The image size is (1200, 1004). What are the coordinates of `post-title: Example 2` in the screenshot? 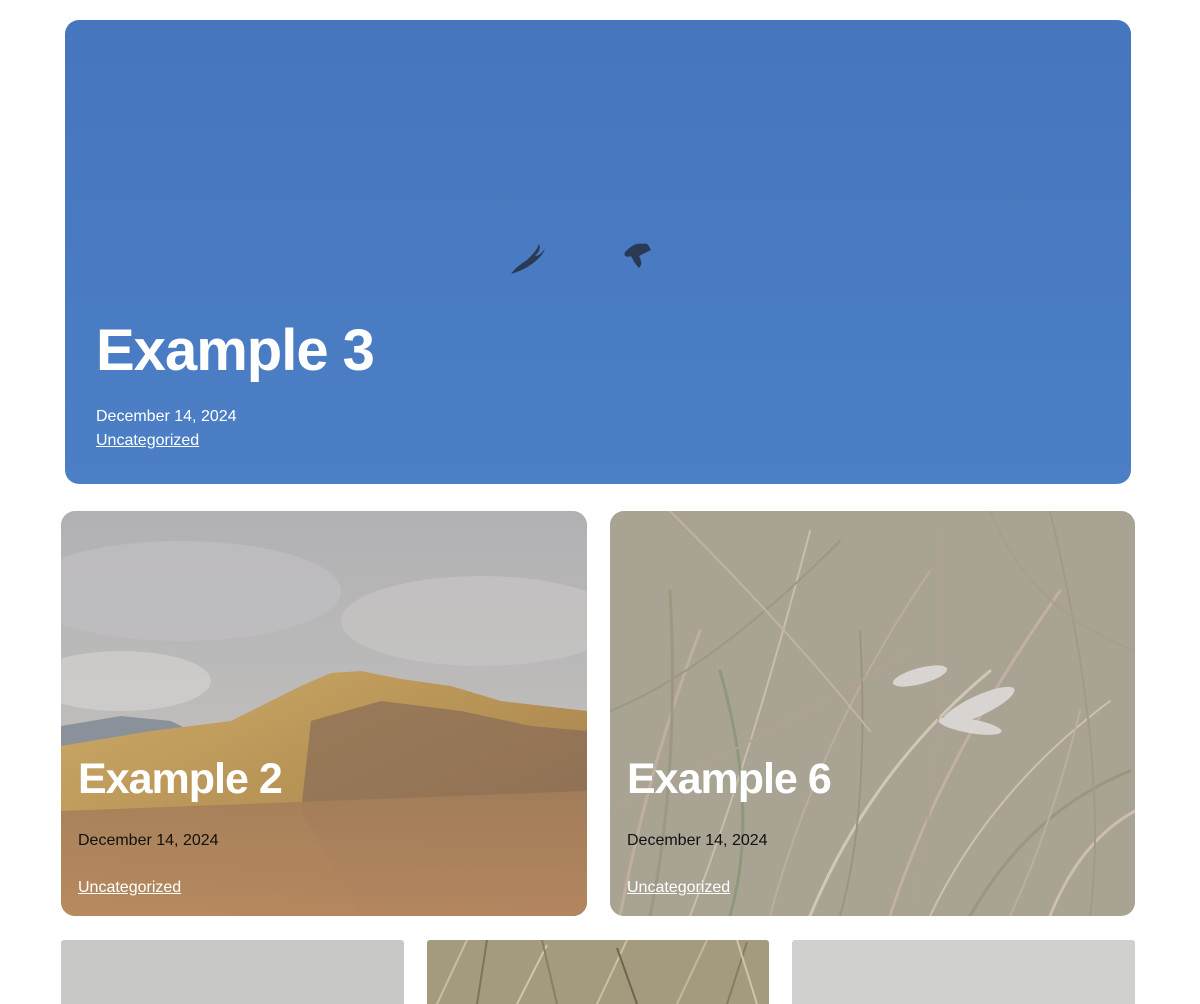 It's located at (180, 779).